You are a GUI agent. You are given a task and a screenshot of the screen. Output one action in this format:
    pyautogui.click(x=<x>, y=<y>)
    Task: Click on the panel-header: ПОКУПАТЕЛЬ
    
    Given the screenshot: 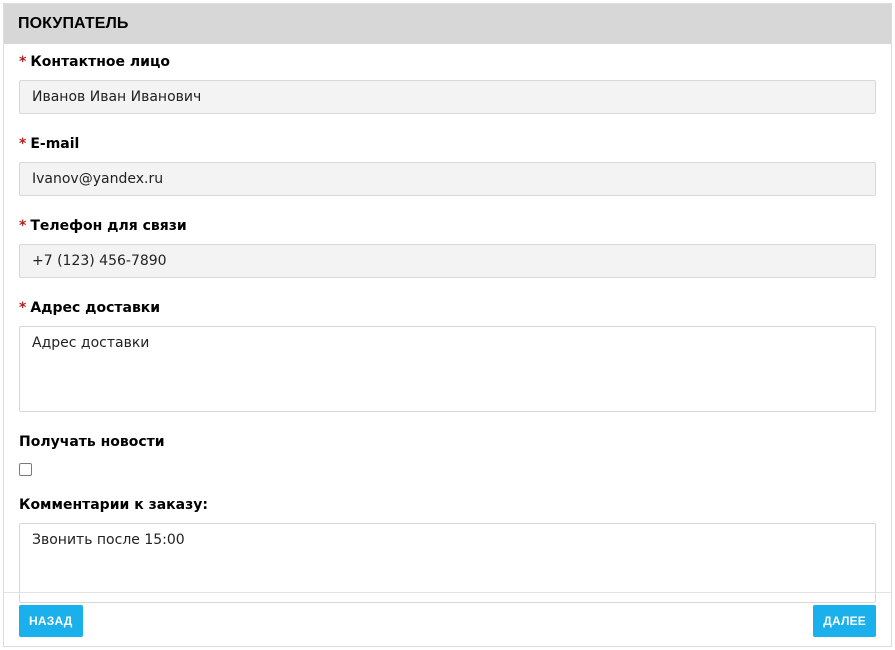 What is the action you would take?
    pyautogui.click(x=447, y=24)
    